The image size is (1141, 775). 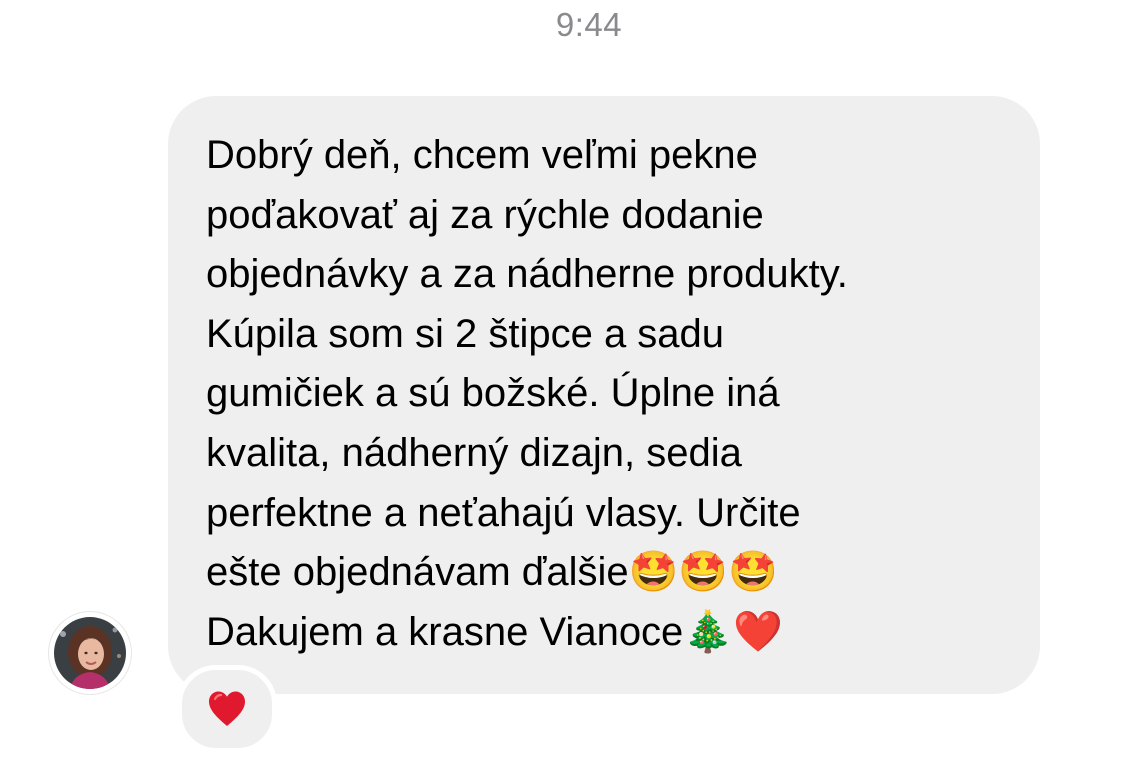 I want to click on message-timestamp: 9:44, so click(x=589, y=24).